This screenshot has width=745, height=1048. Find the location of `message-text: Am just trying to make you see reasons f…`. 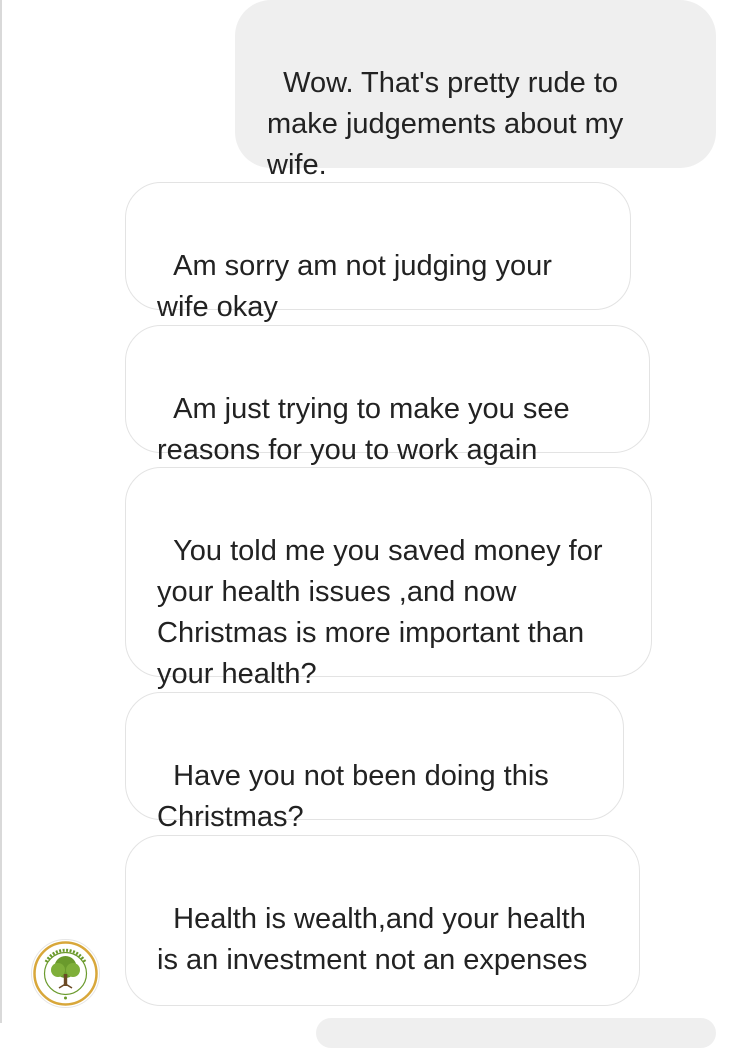

message-text: Am just trying to make you see reasons f… is located at coordinates (367, 429).